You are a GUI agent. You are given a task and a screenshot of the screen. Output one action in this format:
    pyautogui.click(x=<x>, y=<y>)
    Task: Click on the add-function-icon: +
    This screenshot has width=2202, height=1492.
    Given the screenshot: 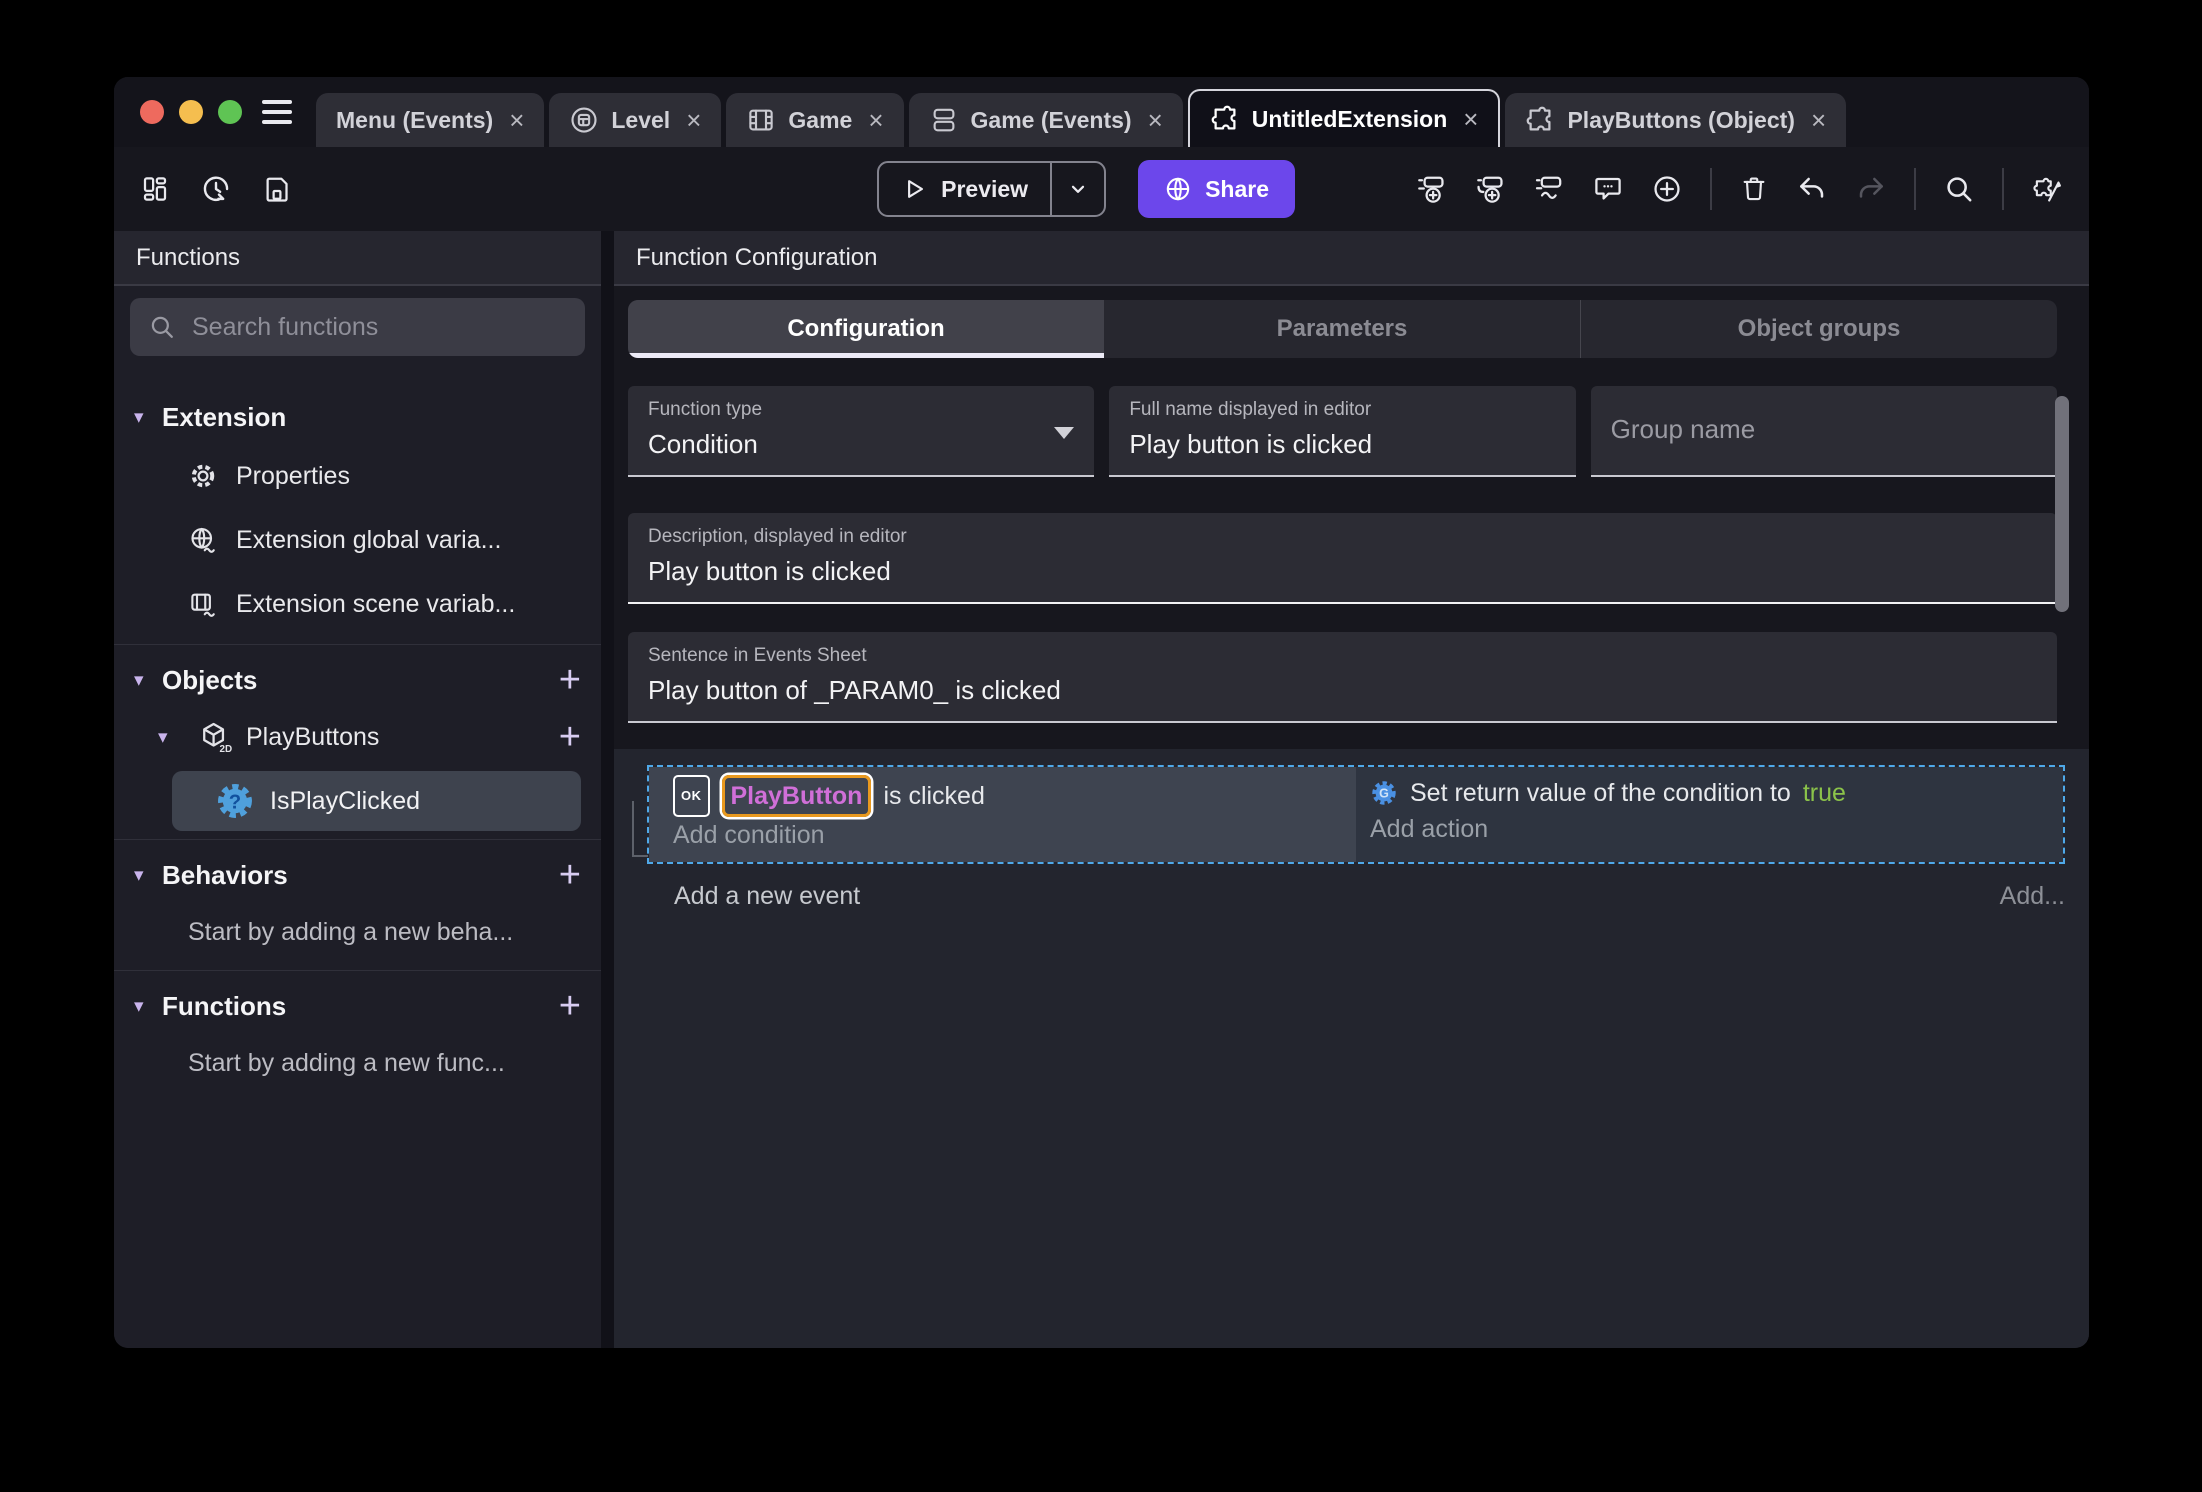 What is the action you would take?
    pyautogui.click(x=570, y=1006)
    